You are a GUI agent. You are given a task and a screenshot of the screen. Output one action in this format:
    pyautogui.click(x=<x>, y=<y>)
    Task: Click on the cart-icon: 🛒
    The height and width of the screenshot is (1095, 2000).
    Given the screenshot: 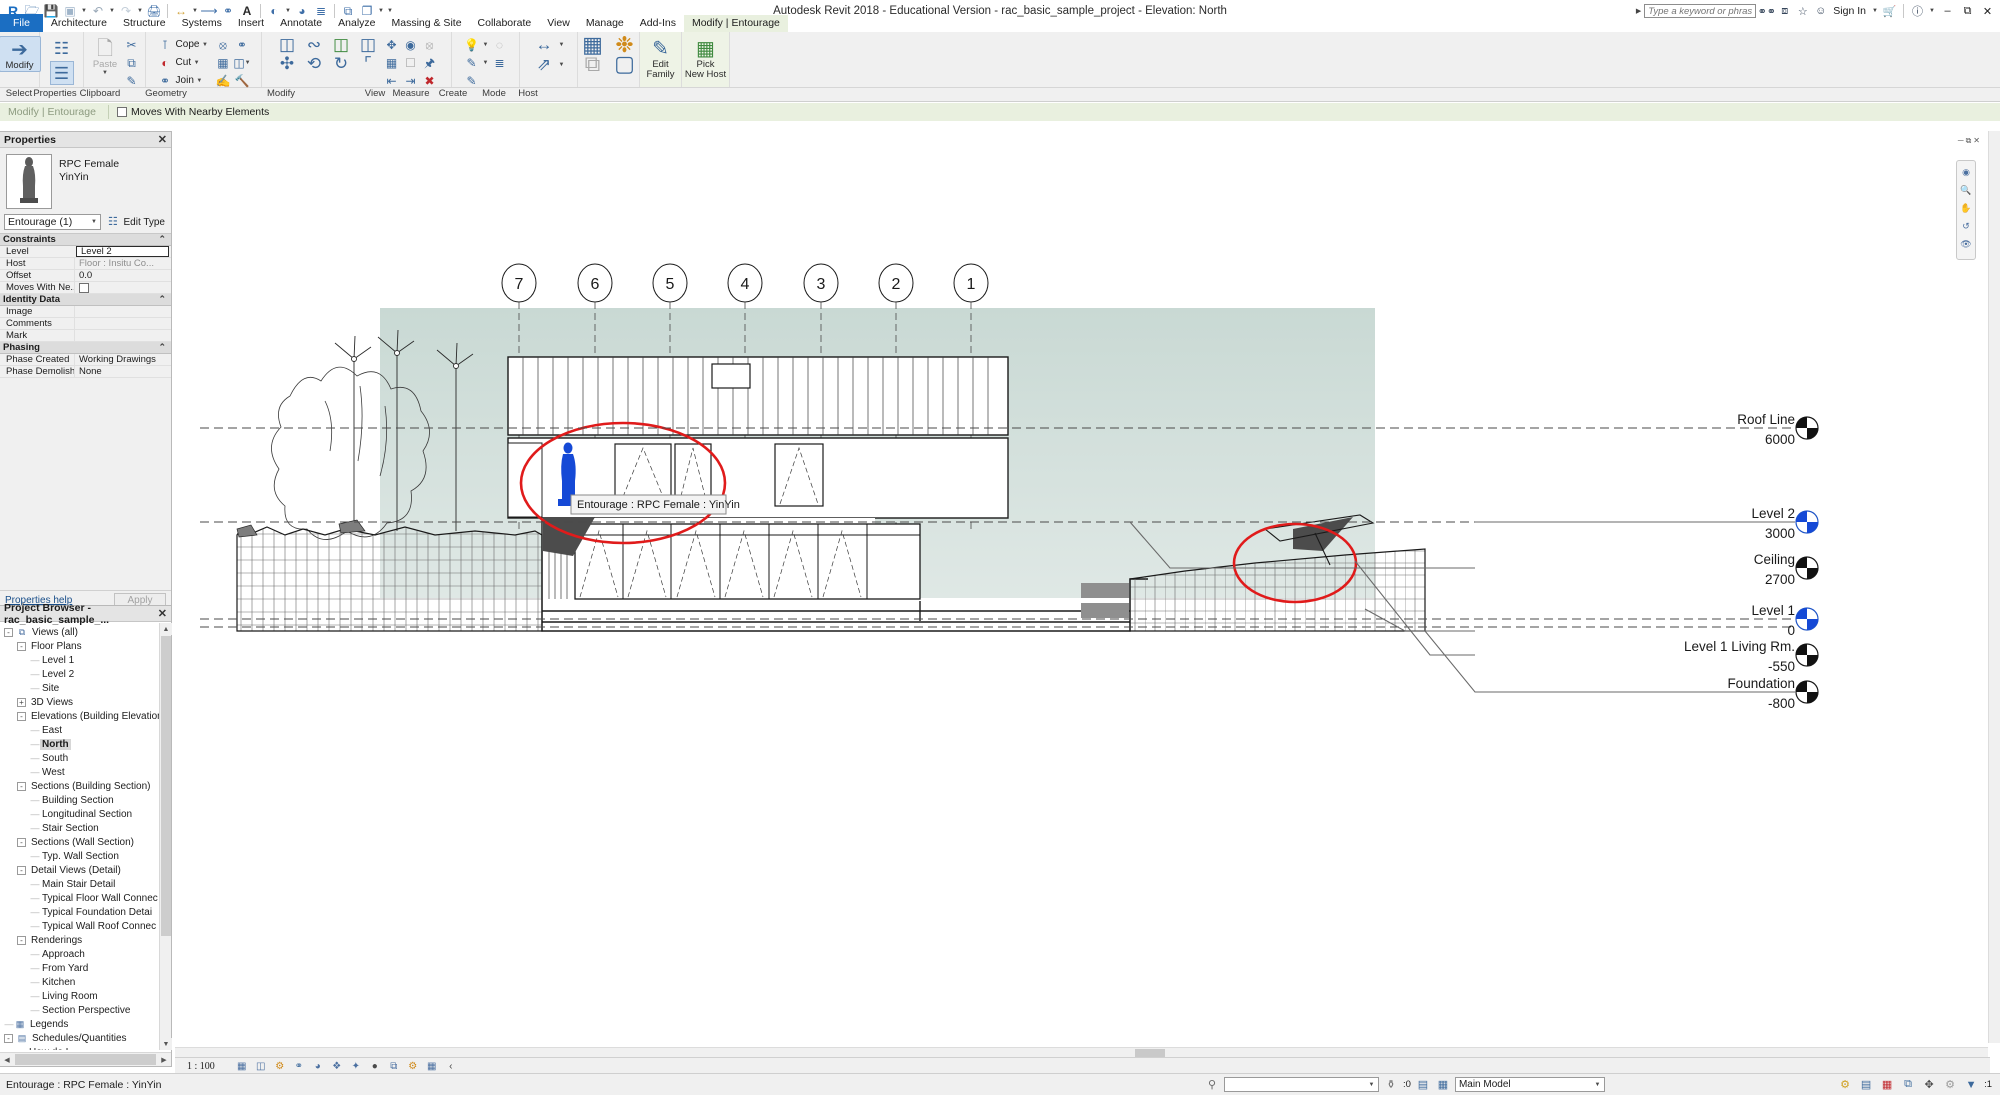 What is the action you would take?
    pyautogui.click(x=1889, y=11)
    